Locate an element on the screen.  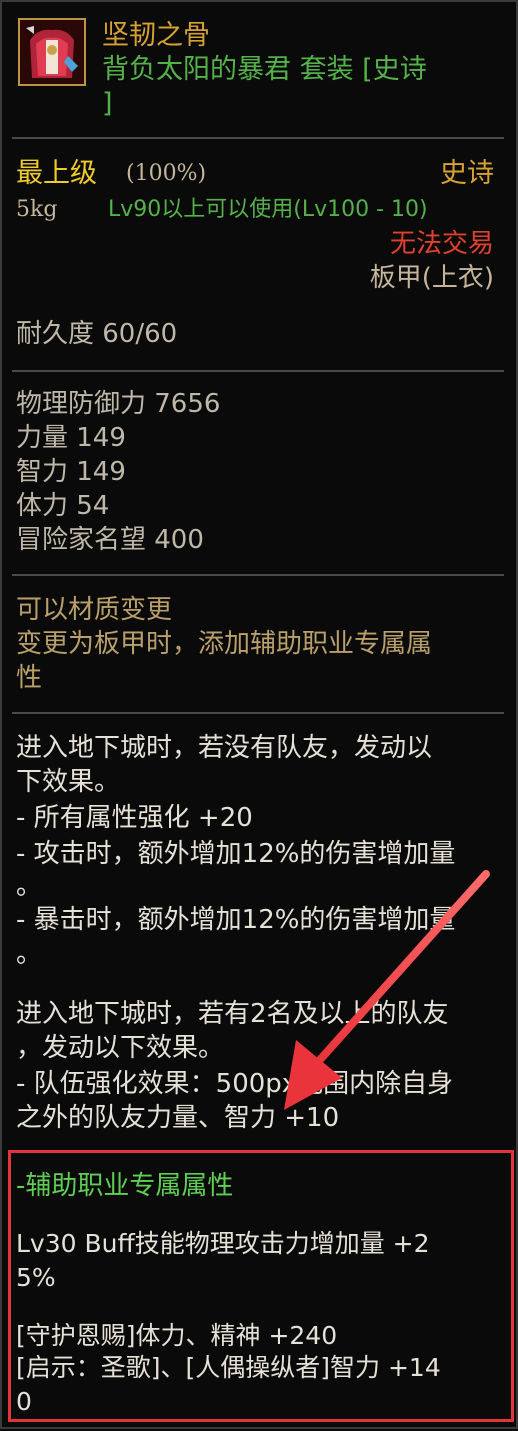
annotation-arrow-icon is located at coordinates (387, 990).